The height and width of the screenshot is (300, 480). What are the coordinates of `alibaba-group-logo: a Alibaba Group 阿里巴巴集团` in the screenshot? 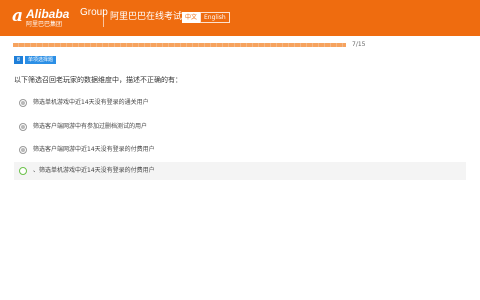 It's located at (62, 18).